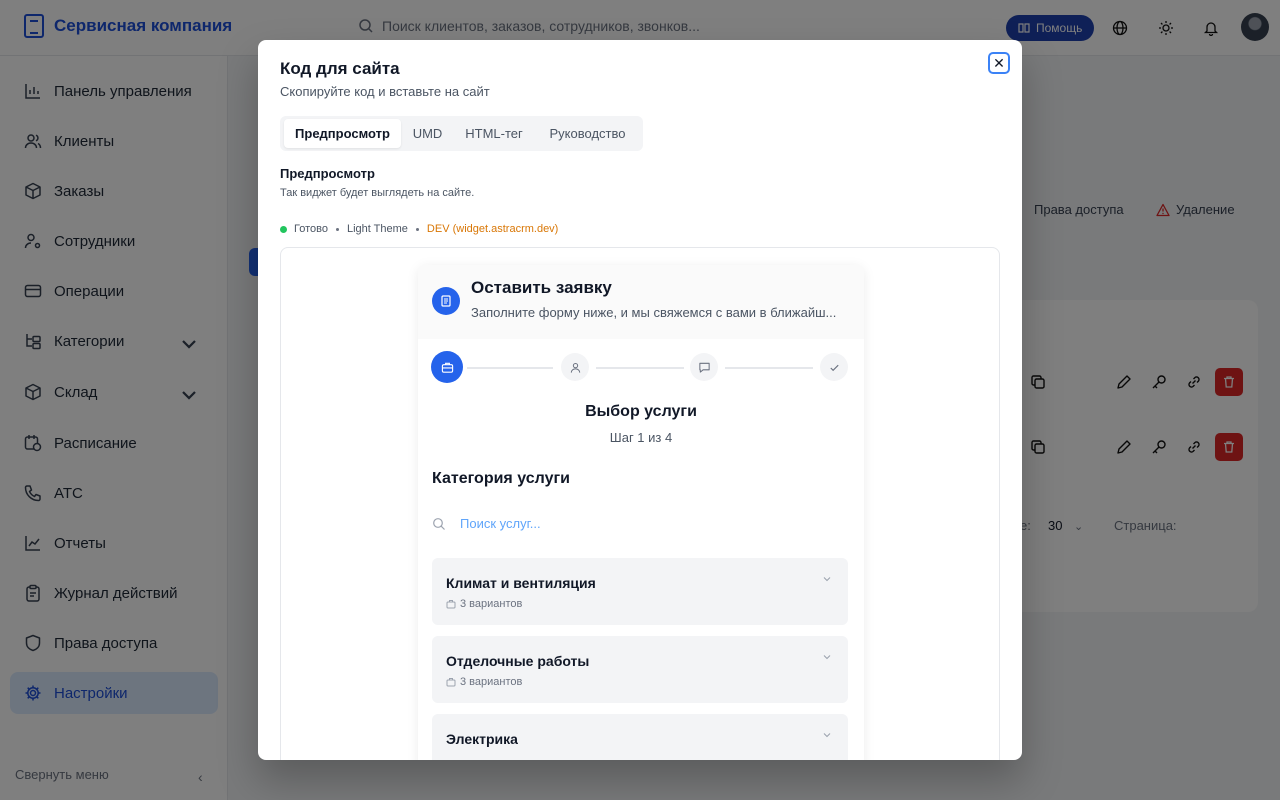  What do you see at coordinates (640, 737) in the screenshot?
I see `category-item: Электрика` at bounding box center [640, 737].